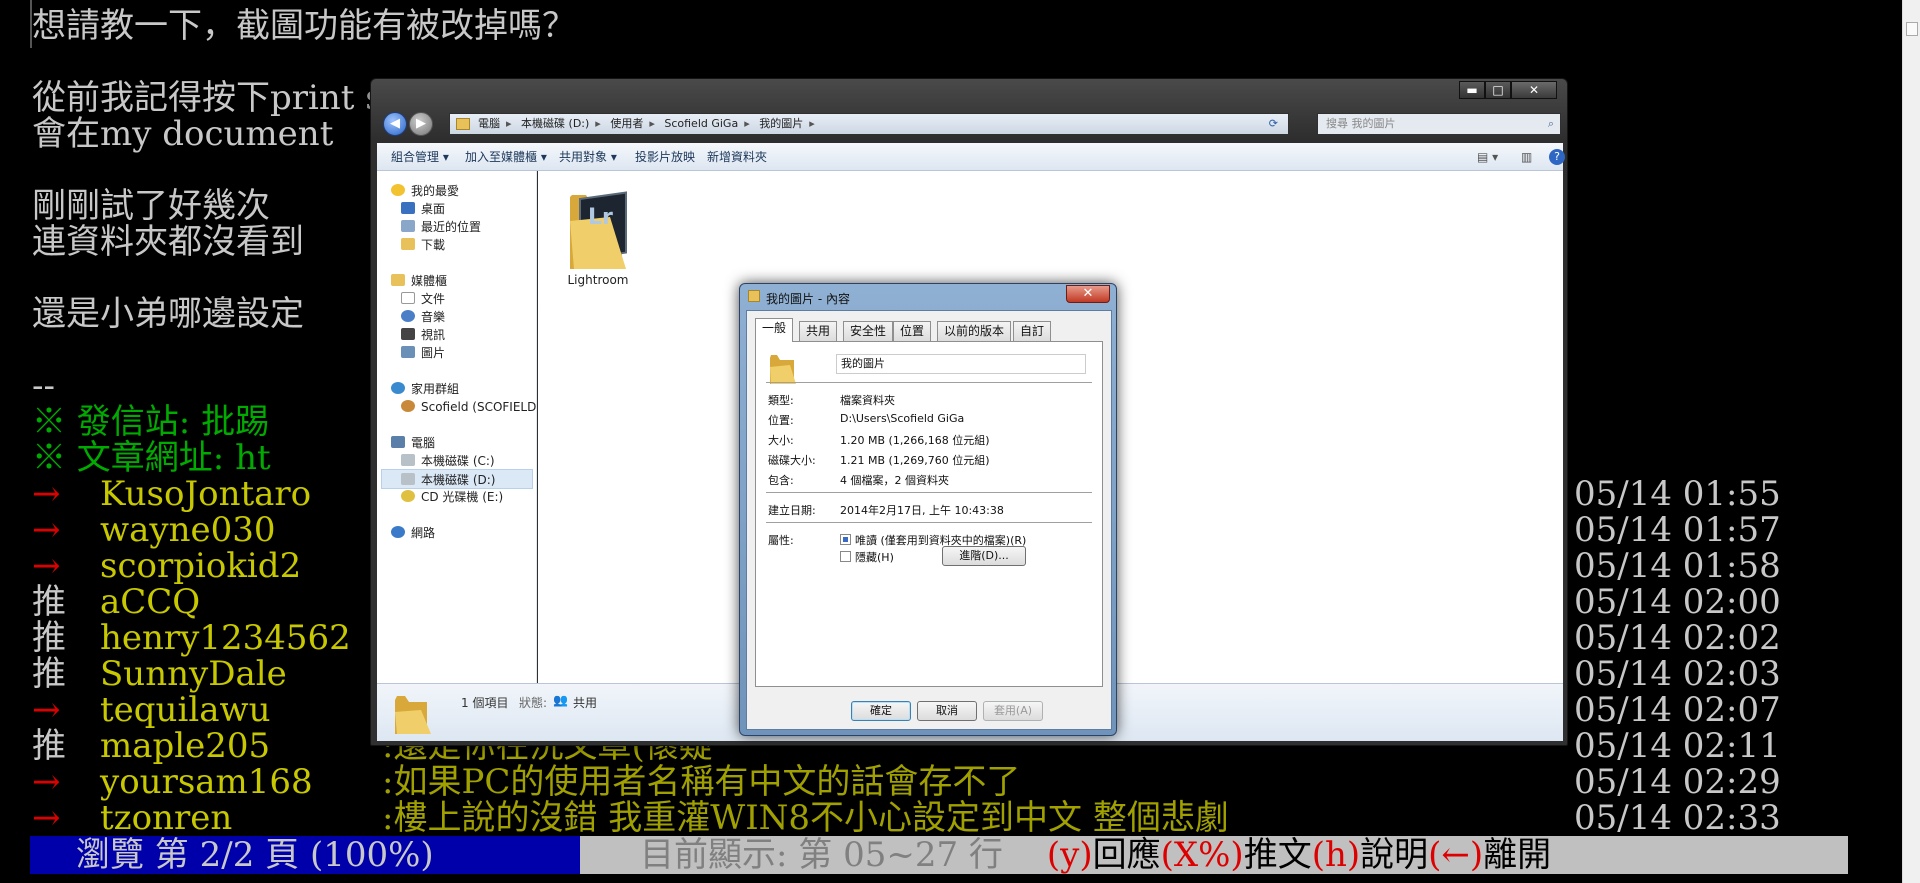 Image resolution: width=1920 pixels, height=883 pixels. I want to click on tab-previous-versions: 以前的版本, so click(974, 331).